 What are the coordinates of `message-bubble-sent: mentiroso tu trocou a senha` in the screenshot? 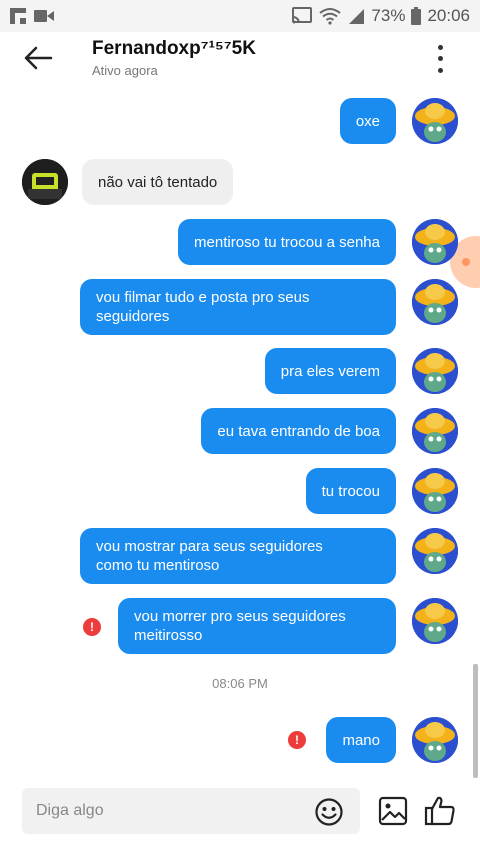 It's located at (287, 242).